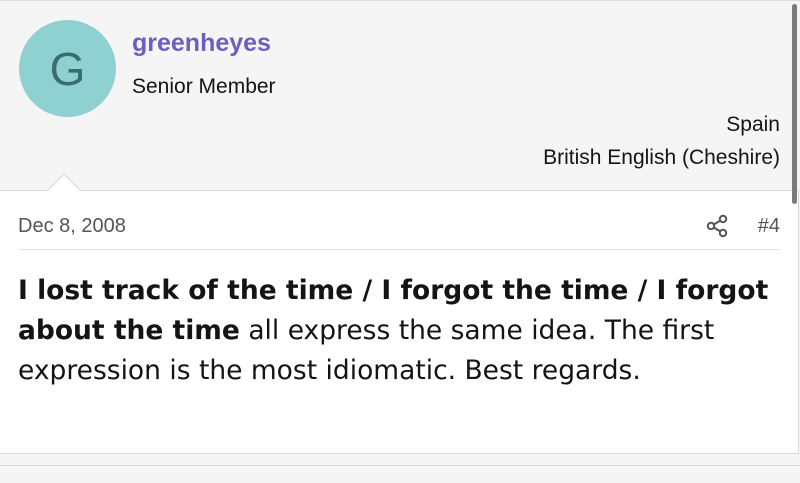 The image size is (800, 483). Describe the element at coordinates (204, 86) in the screenshot. I see `user-title: Senior Member` at that location.